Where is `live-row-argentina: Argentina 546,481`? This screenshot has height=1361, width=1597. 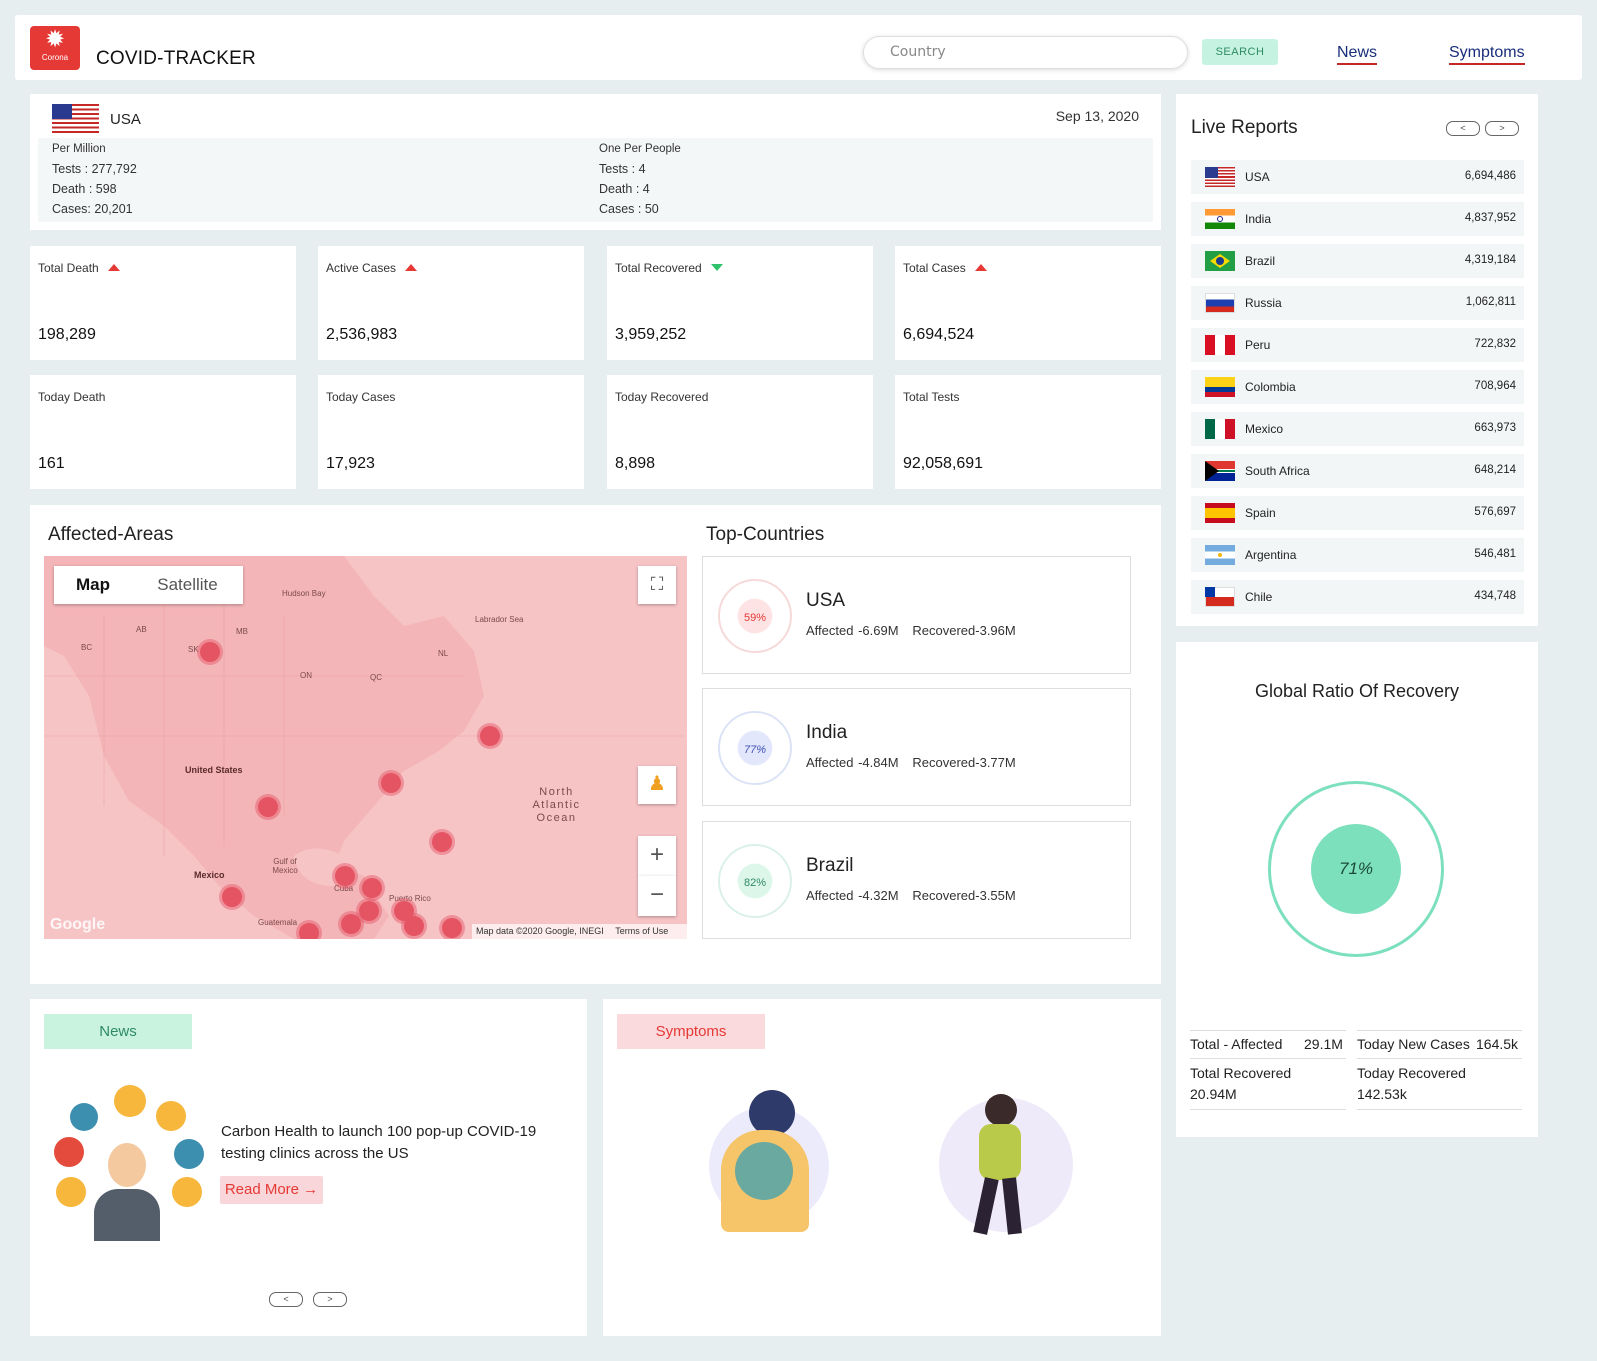
live-row-argentina: Argentina 546,481 is located at coordinates (1357, 555).